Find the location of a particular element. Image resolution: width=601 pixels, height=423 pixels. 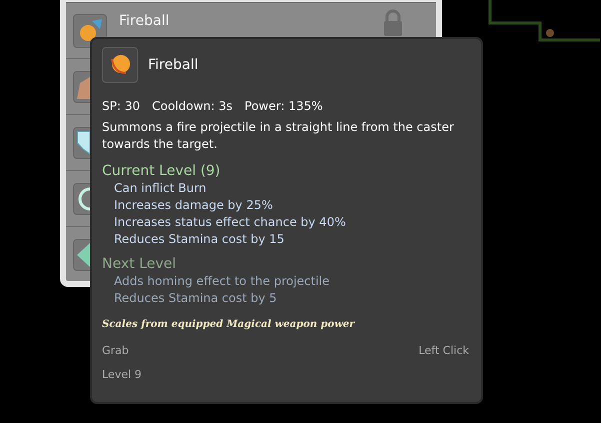

effect-text: Adds homing effect to the projectile is located at coordinates (222, 281).